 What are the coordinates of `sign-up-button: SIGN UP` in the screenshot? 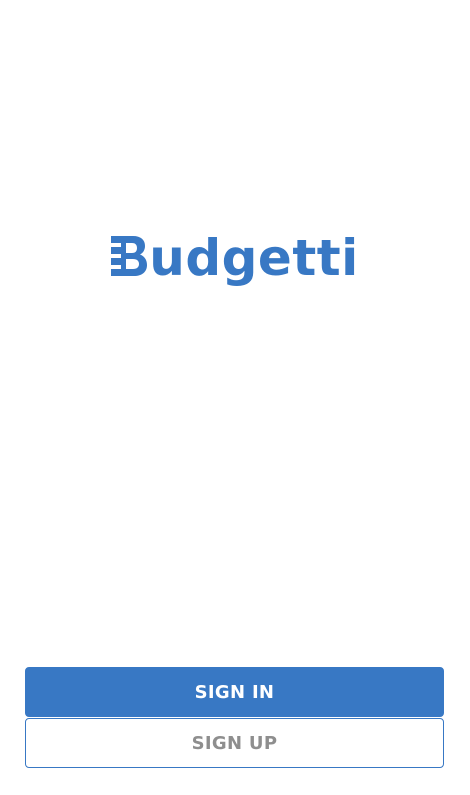 It's located at (234, 743).